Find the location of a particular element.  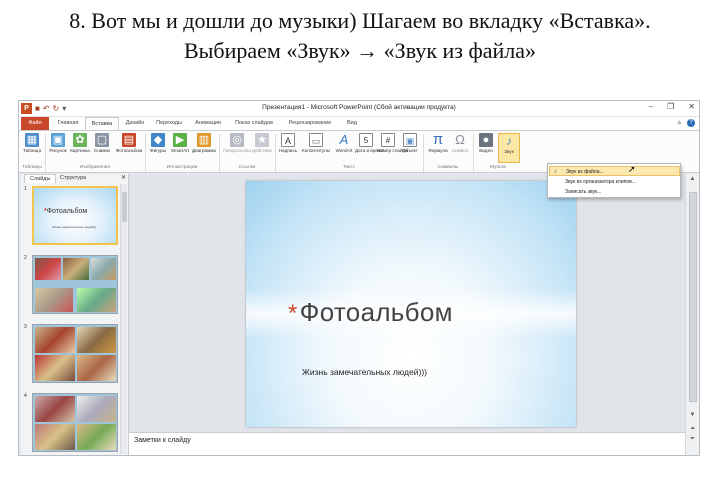

chart-button: ▥ Диаграмма is located at coordinates (204, 148).